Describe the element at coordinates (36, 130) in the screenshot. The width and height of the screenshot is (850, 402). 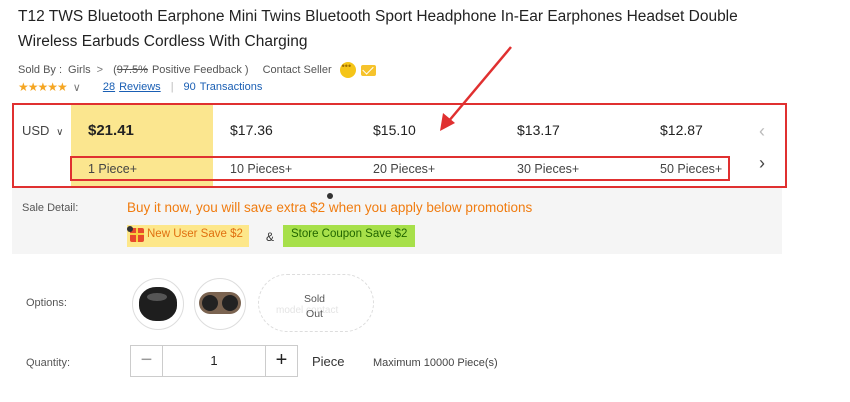
I see `currency-code: USD` at that location.